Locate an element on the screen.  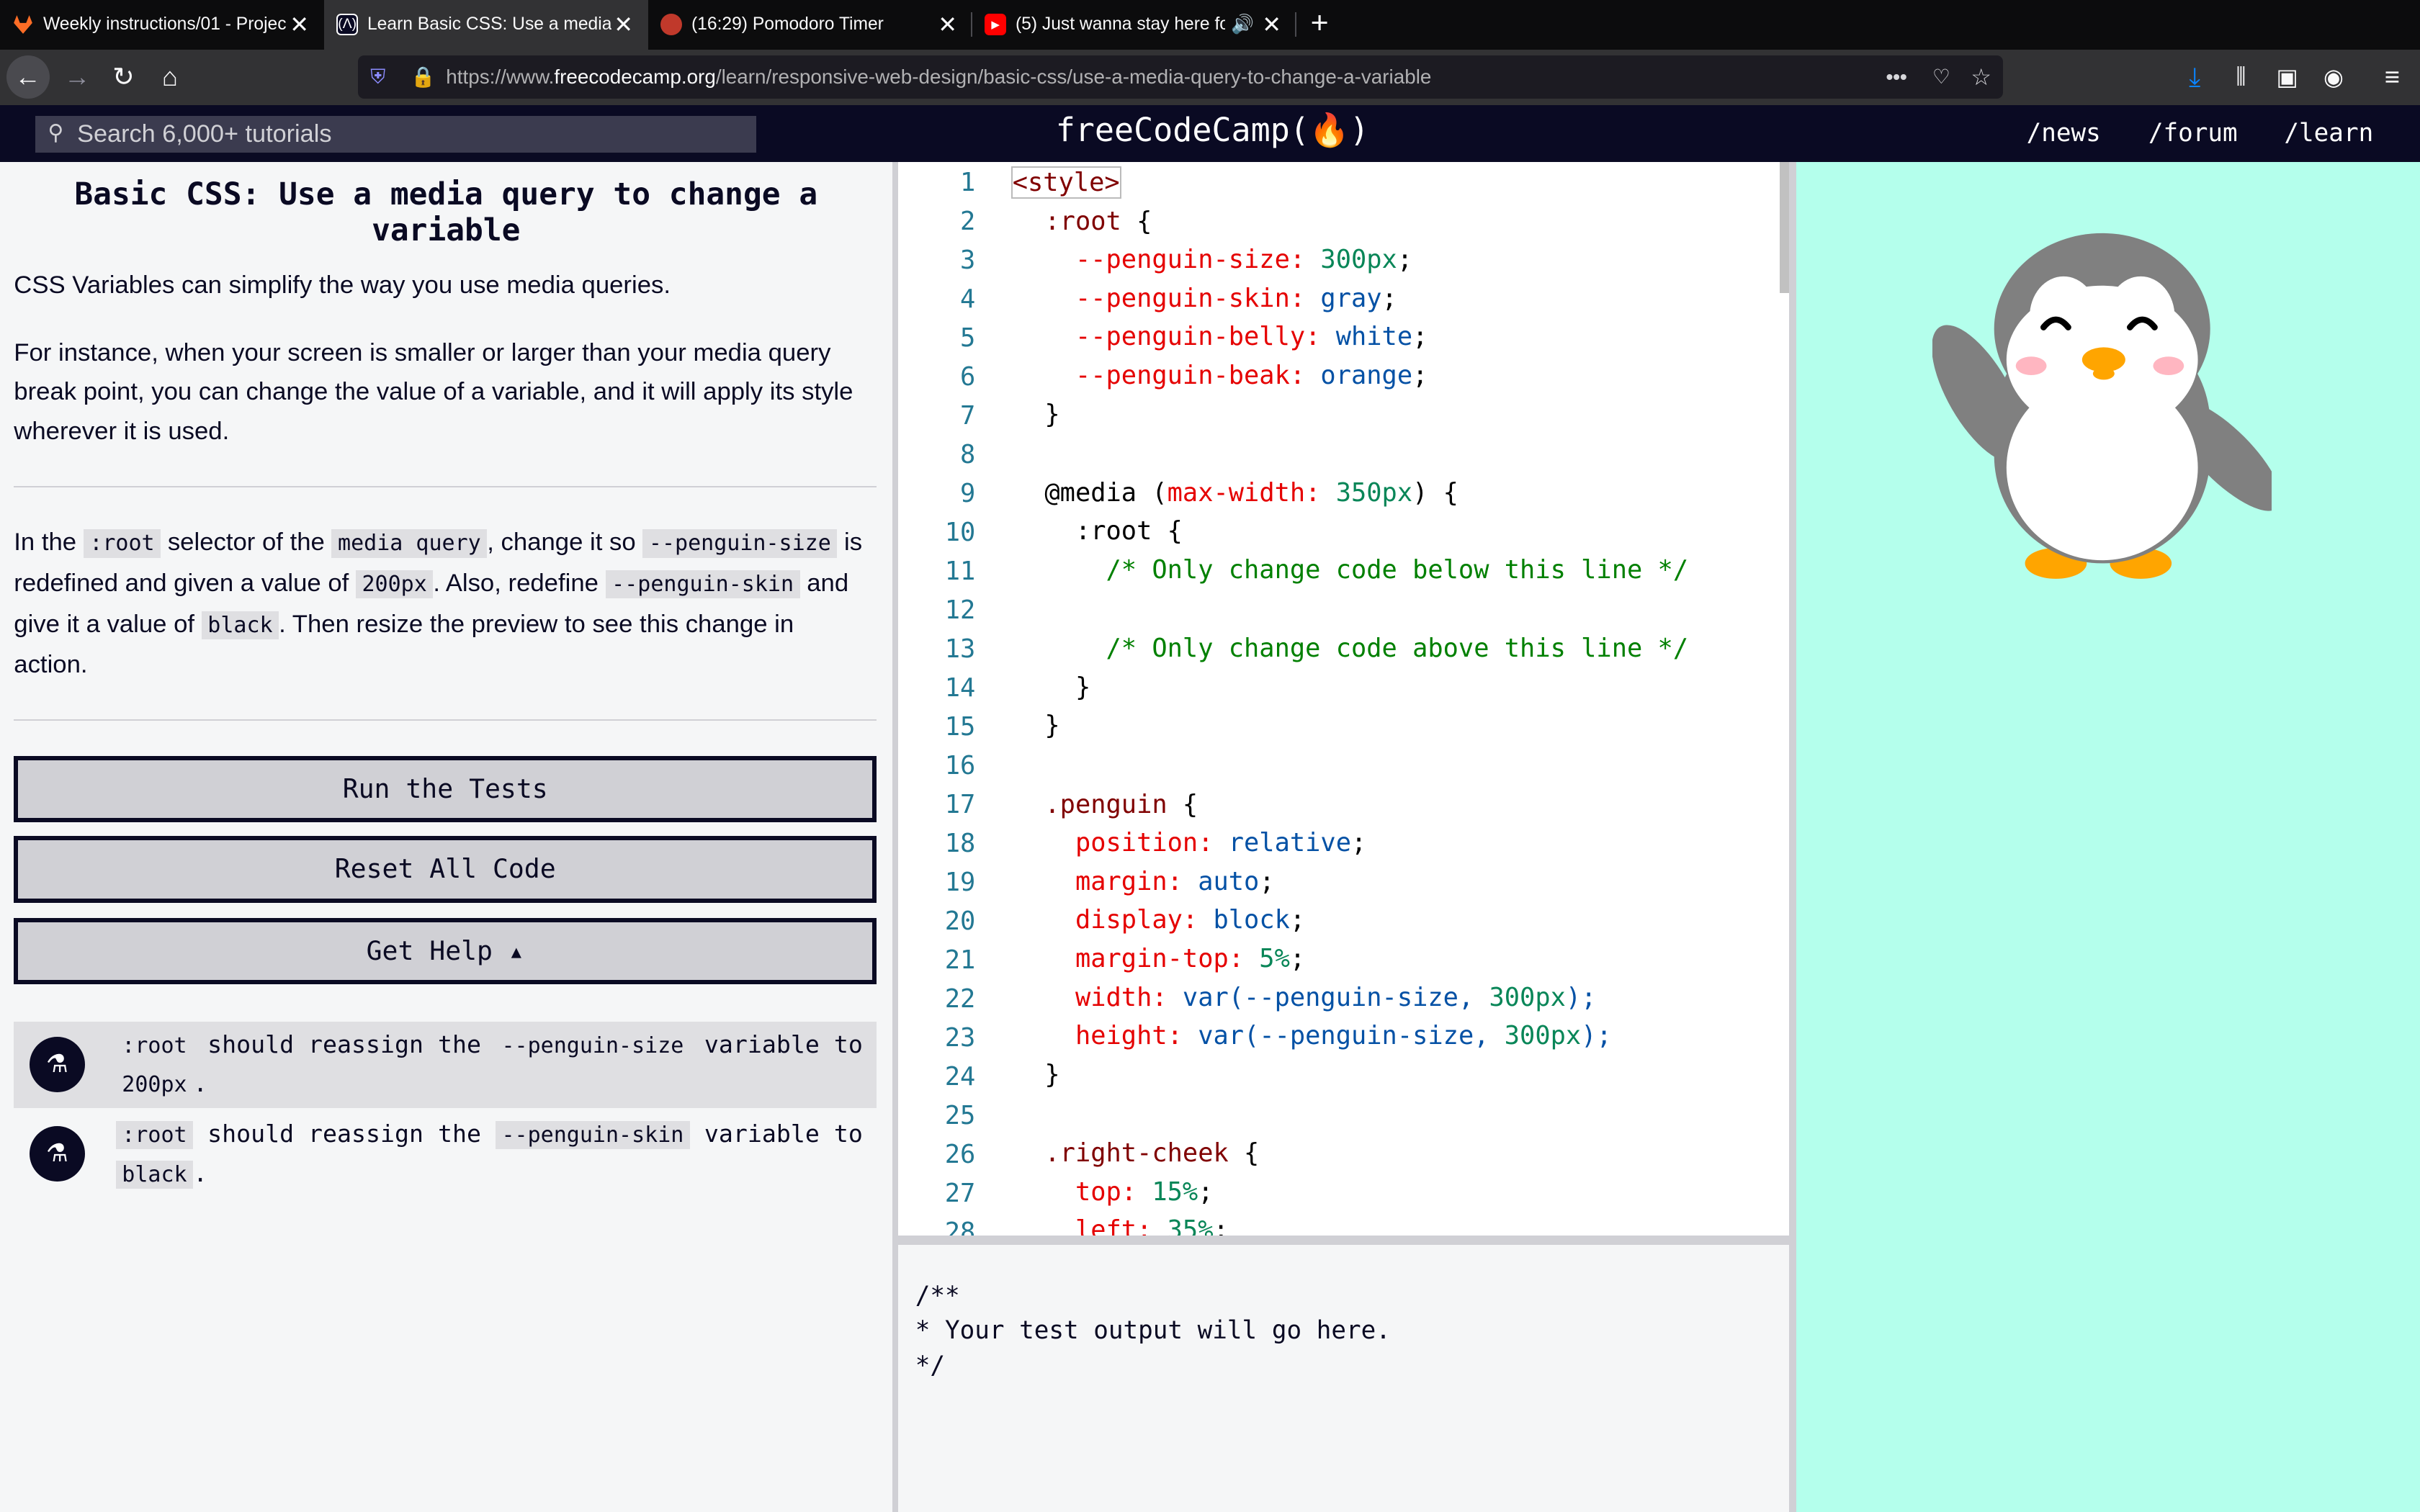
reload-button: ↻ is located at coordinates (124, 77).